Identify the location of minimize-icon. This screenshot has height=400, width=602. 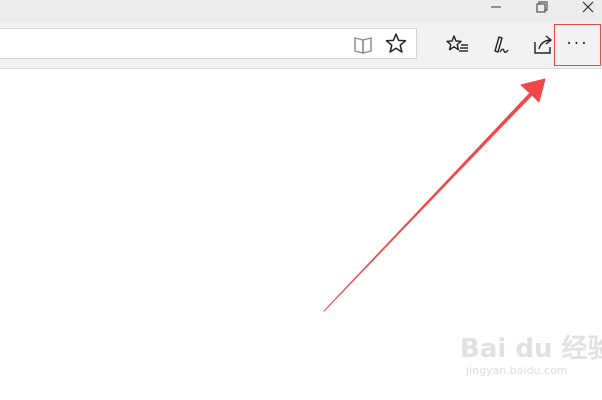
(496, 7).